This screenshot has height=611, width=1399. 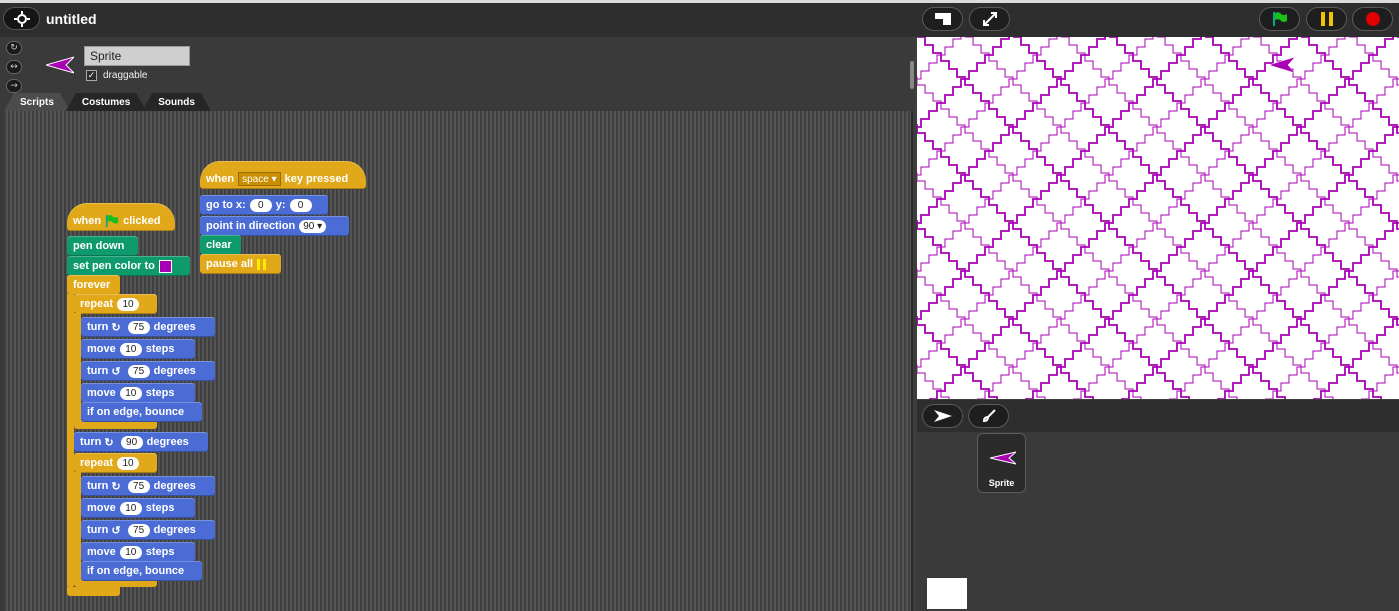 I want to click on sprite-thumbnail: Sprite, so click(x=1001, y=463).